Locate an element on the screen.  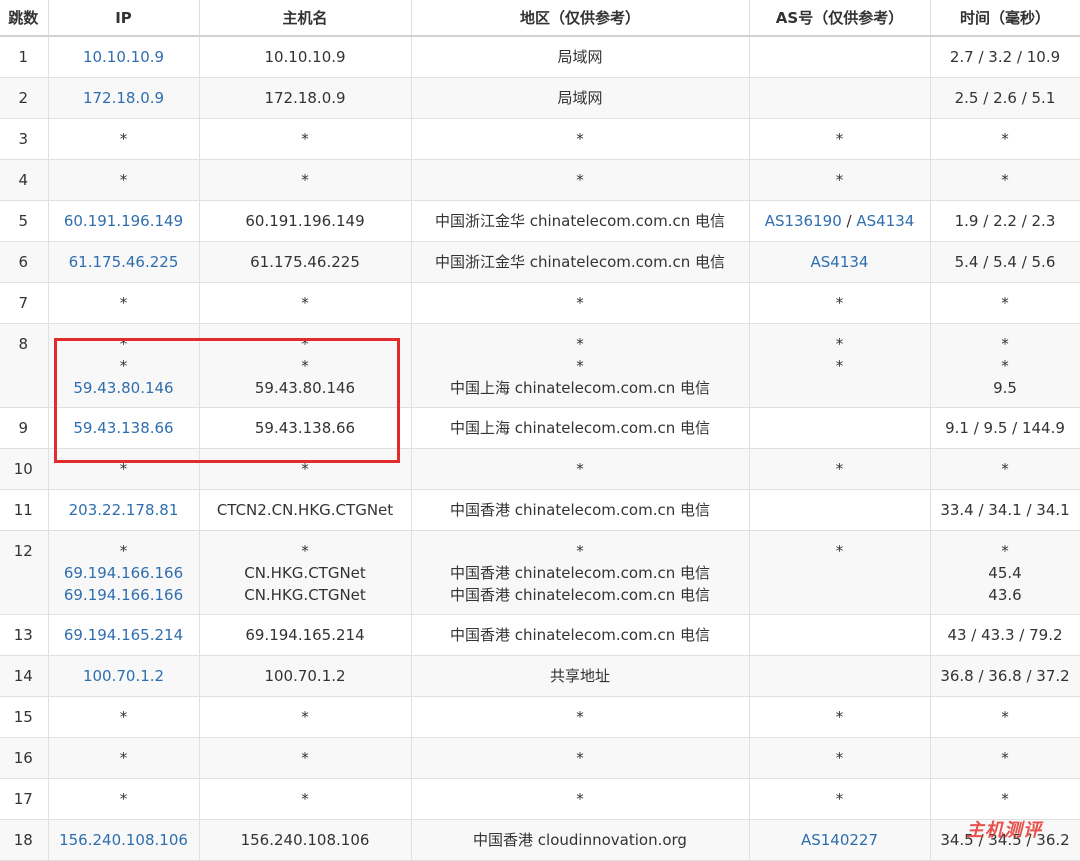
hop-number: 3 is located at coordinates (23, 139).